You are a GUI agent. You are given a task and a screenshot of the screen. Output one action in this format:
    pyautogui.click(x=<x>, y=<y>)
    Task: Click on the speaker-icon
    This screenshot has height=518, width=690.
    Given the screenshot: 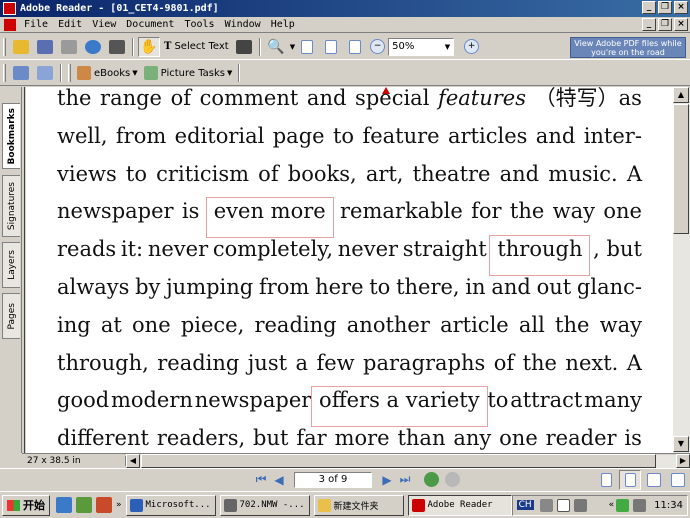 What is the action you would take?
    pyautogui.click(x=640, y=505)
    